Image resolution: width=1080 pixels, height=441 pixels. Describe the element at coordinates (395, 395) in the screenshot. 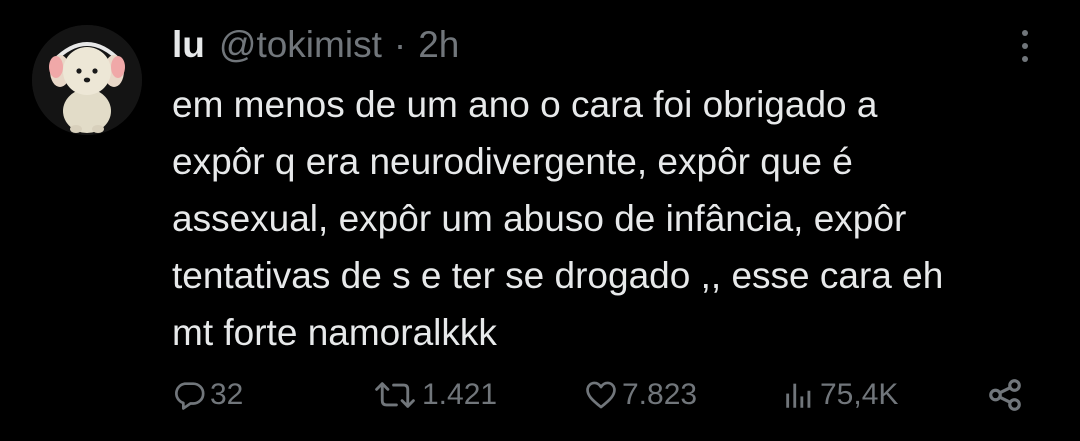

I see `retweet-icon` at that location.